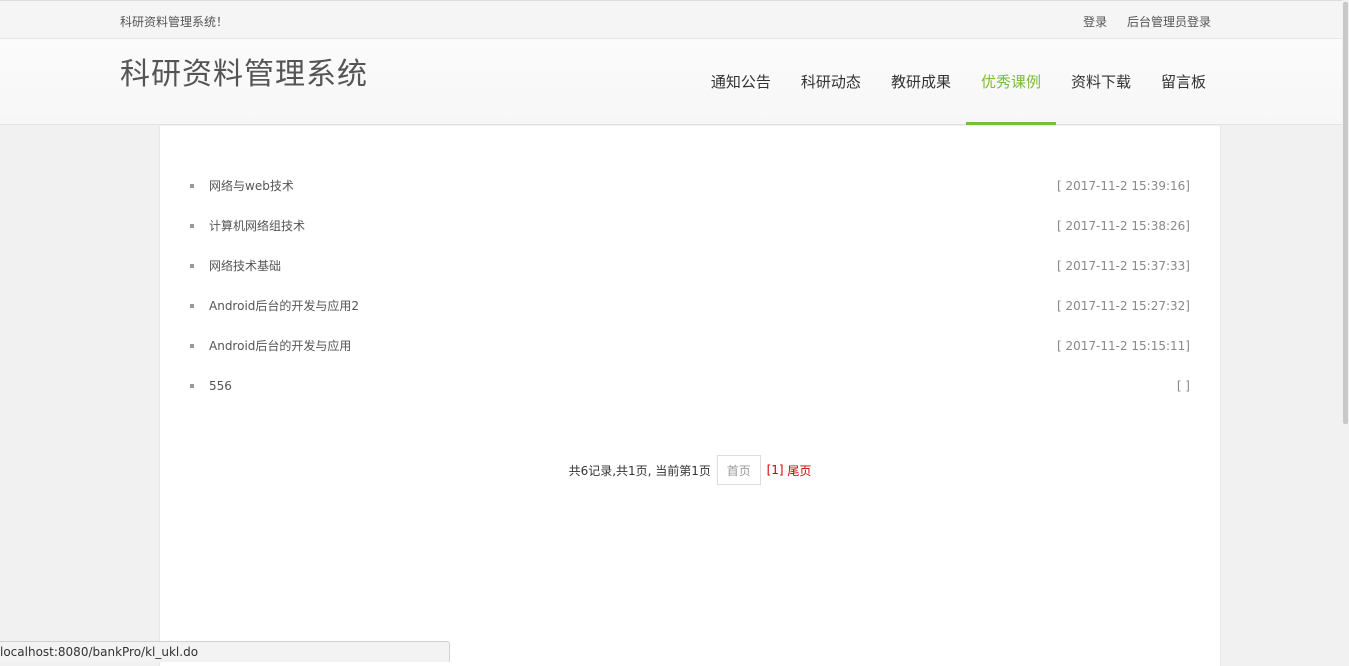 The width and height of the screenshot is (1349, 666). I want to click on first-page-button: 首页, so click(738, 470).